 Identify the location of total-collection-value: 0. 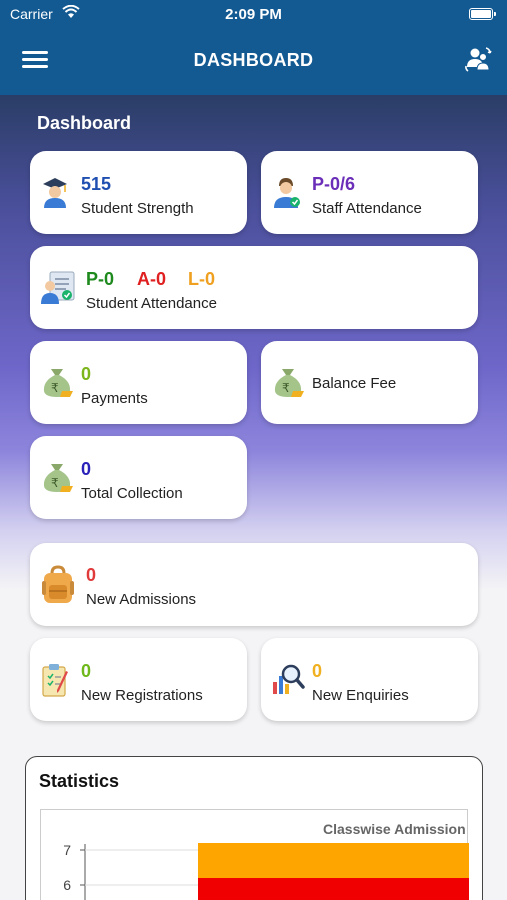
(86, 469).